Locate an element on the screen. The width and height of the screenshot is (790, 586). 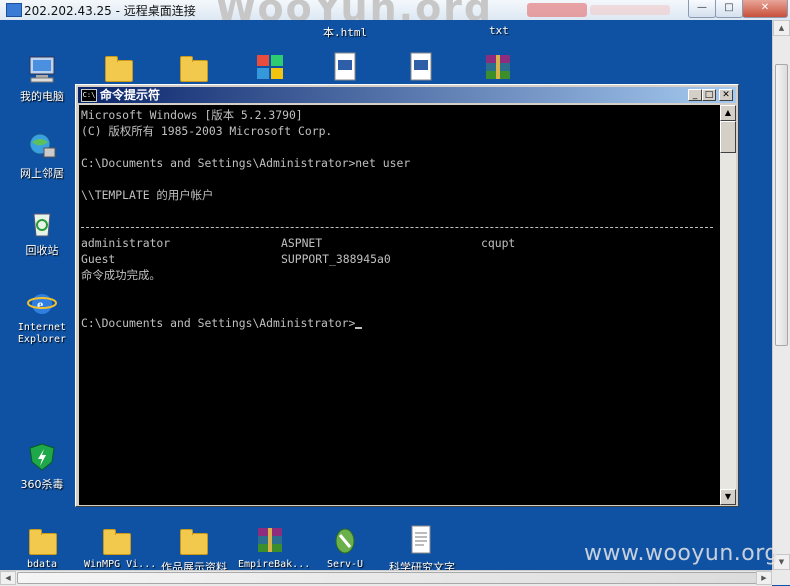
my-computer: 我的电脑 is located at coordinates (42, 79).